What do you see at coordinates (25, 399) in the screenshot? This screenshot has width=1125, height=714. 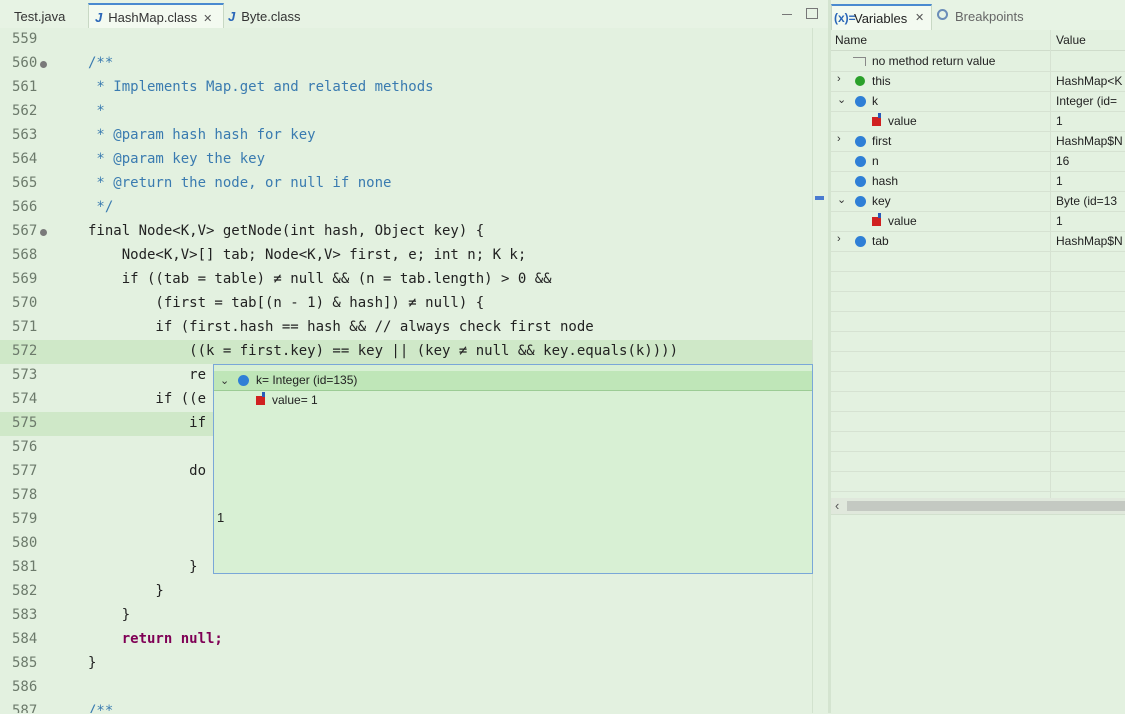 I see `line-number: 574` at bounding box center [25, 399].